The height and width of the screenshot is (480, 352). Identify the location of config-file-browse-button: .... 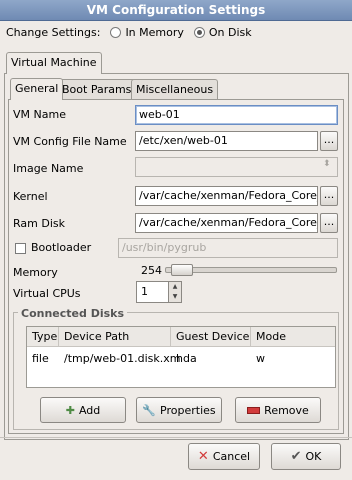
(329, 141).